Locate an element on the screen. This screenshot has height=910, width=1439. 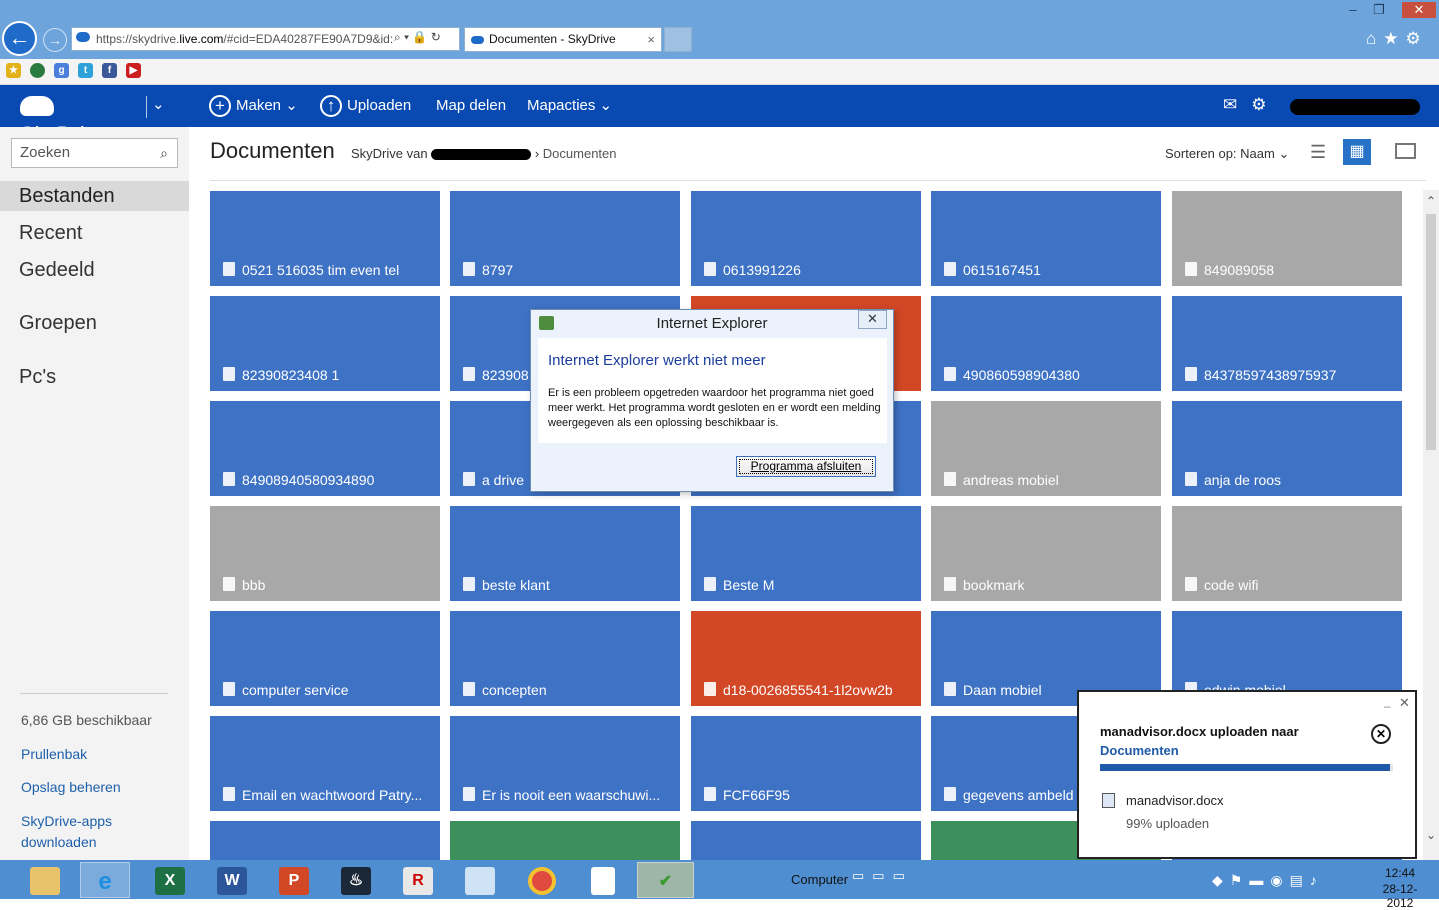
excel-taskbar-button: X is located at coordinates (170, 880).